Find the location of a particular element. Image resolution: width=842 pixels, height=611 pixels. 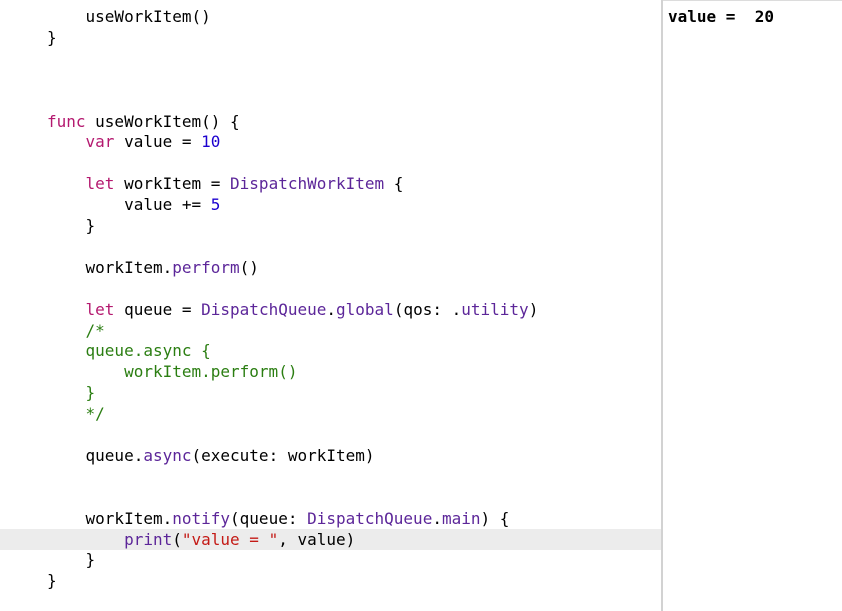

code-token: { is located at coordinates (394, 184).